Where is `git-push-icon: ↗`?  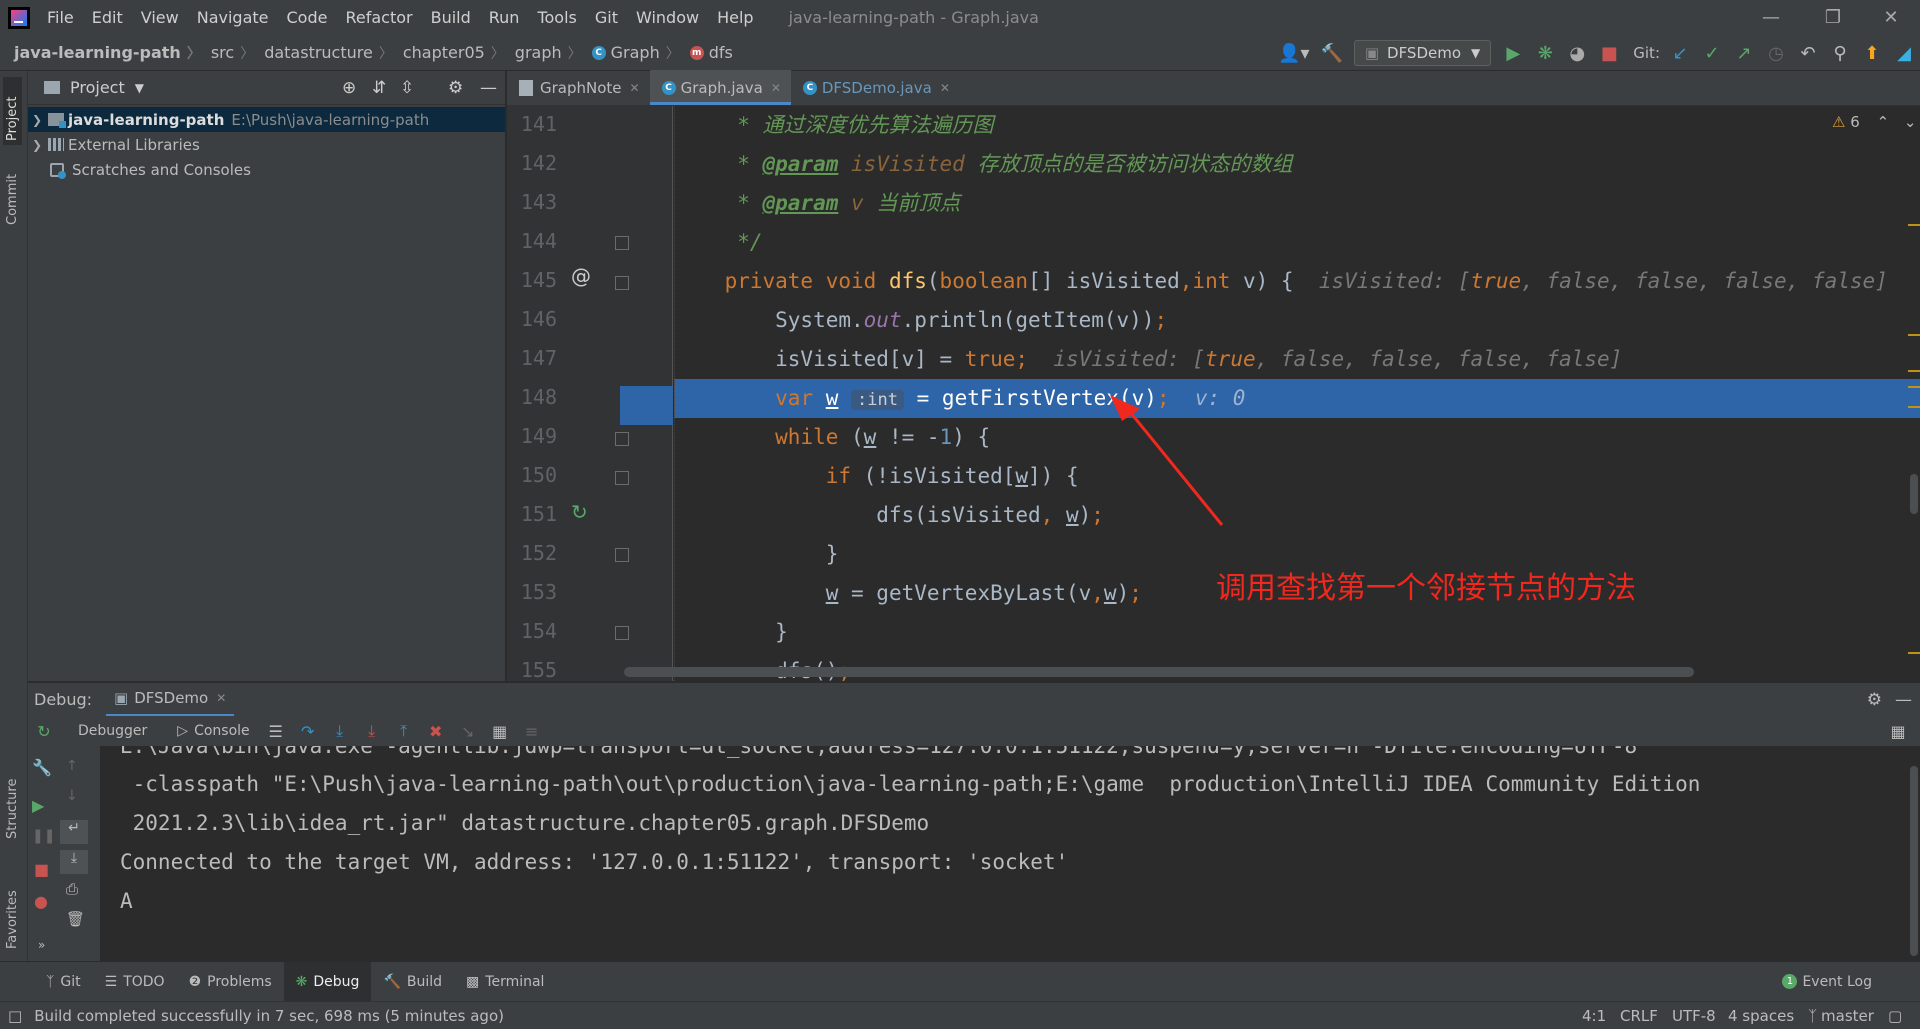
git-push-icon: ↗ is located at coordinates (1744, 53).